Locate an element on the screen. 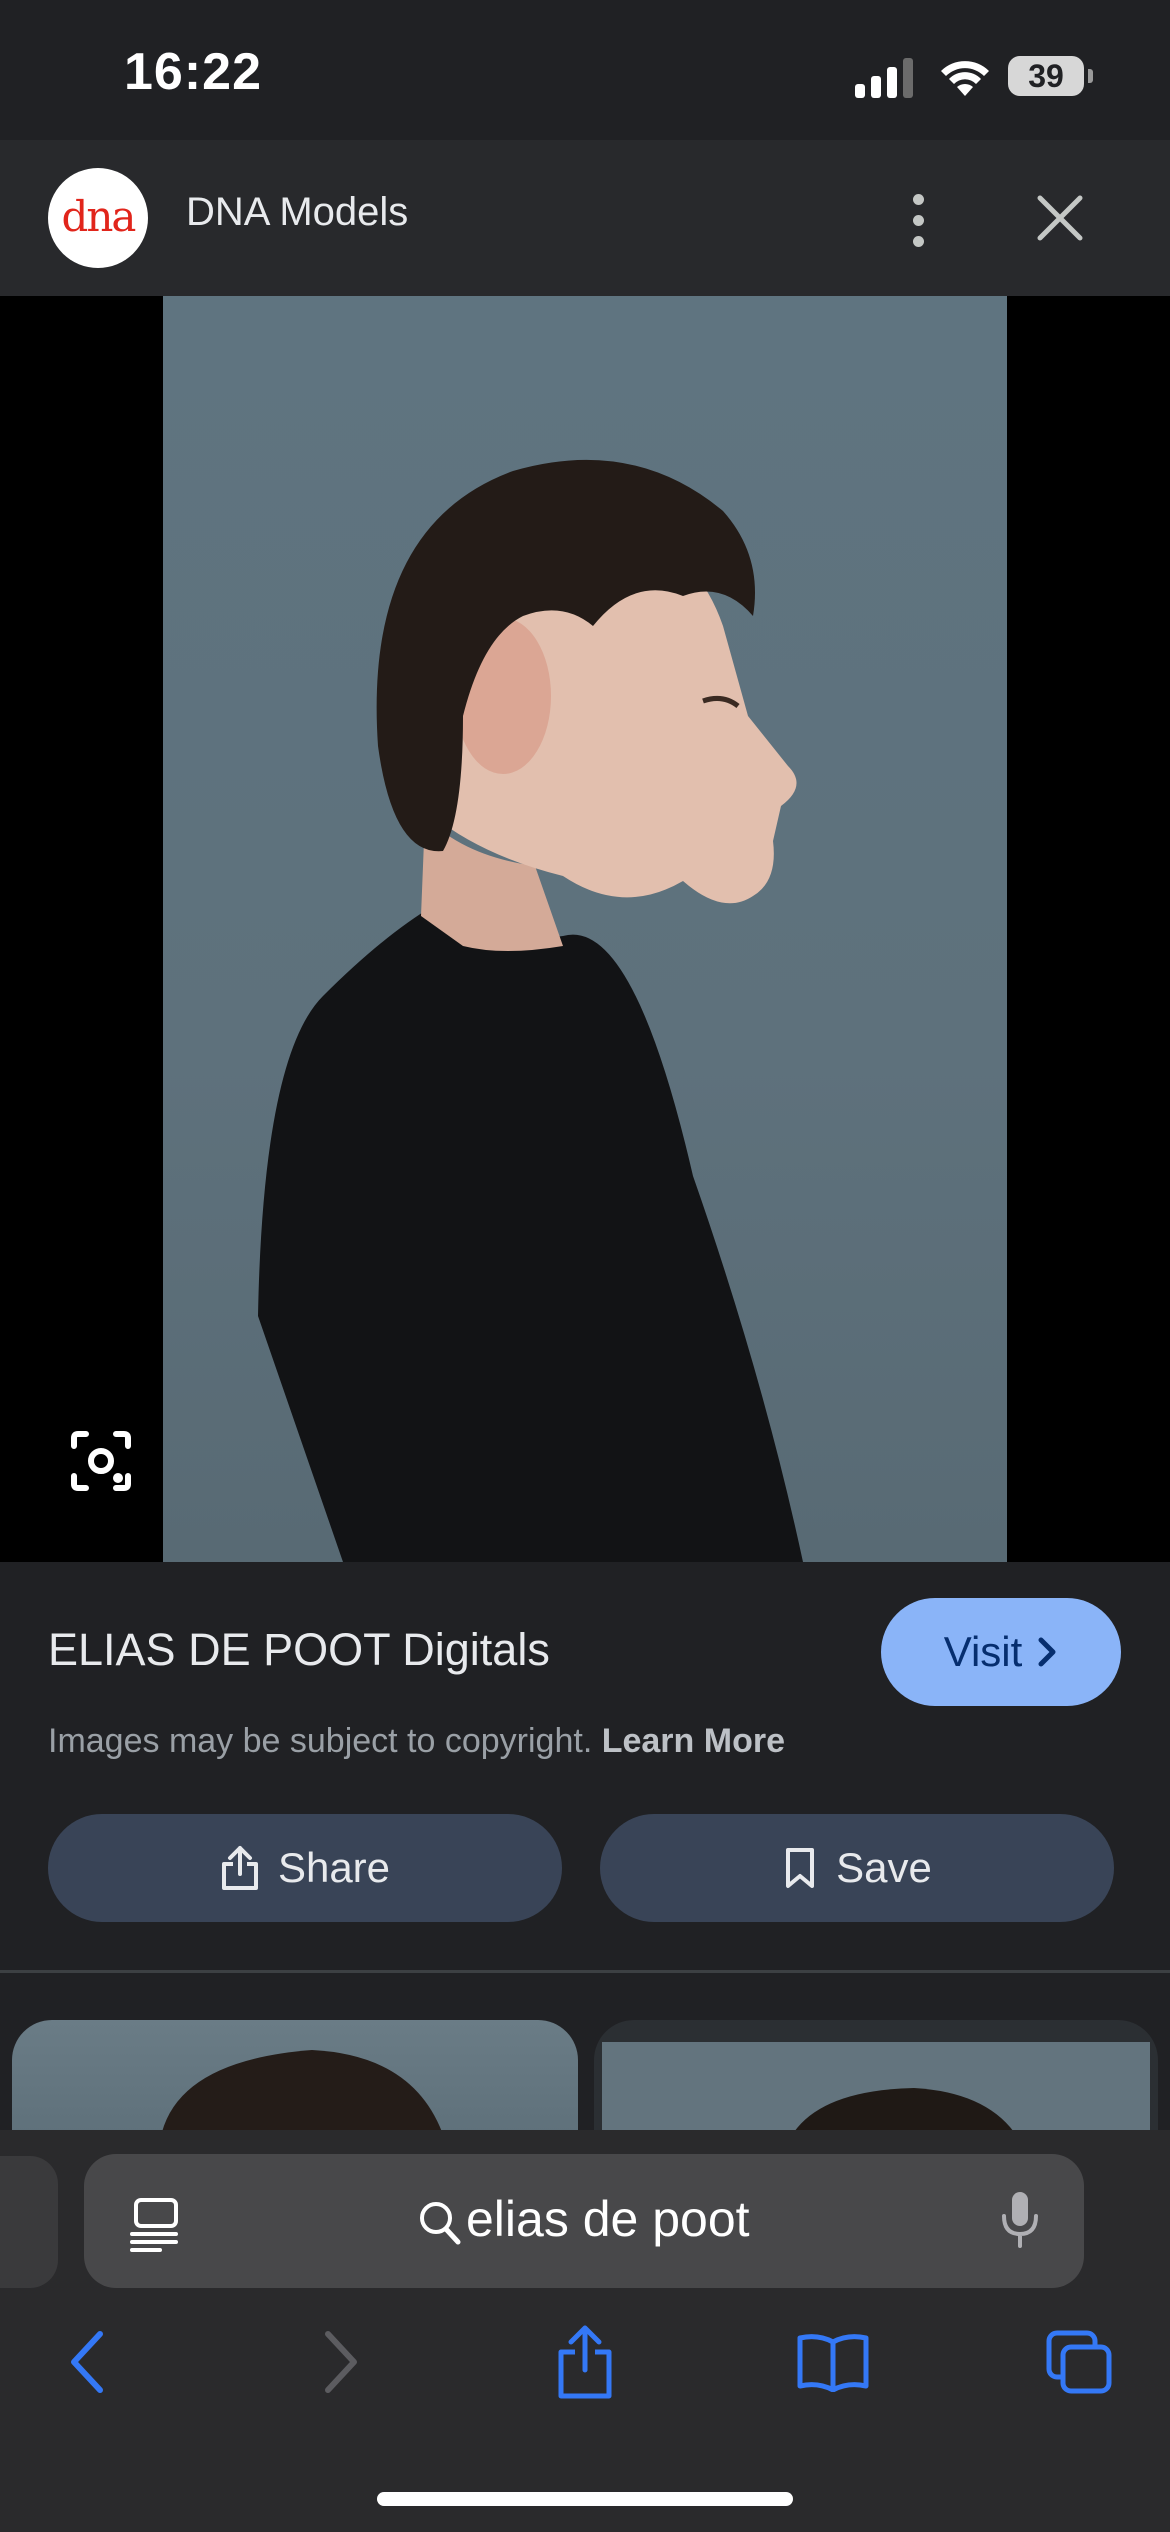  tabs-button is located at coordinates (1080, 2362).